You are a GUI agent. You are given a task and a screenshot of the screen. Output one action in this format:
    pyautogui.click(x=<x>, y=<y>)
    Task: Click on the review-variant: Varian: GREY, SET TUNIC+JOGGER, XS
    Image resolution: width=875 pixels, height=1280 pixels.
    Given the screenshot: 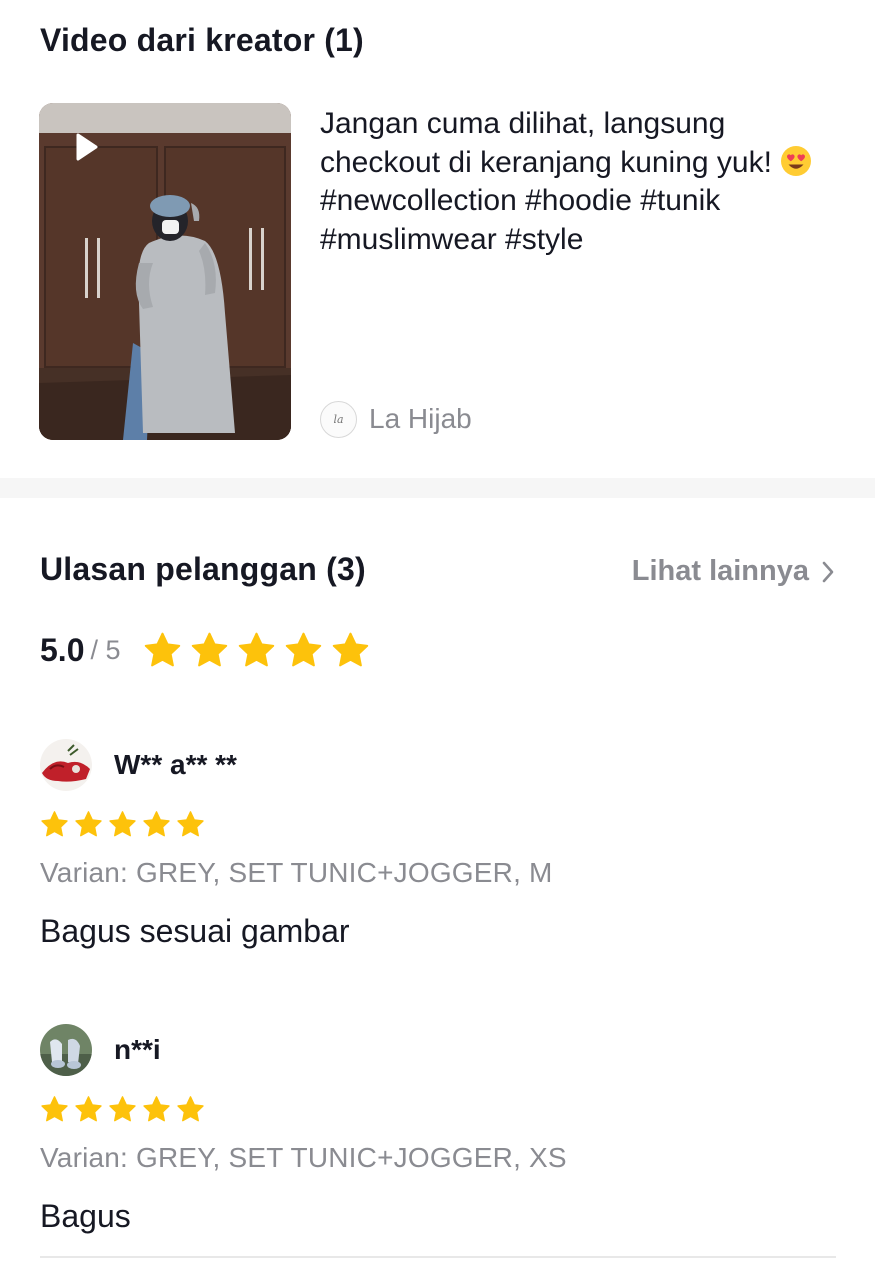 What is the action you would take?
    pyautogui.click(x=303, y=1157)
    